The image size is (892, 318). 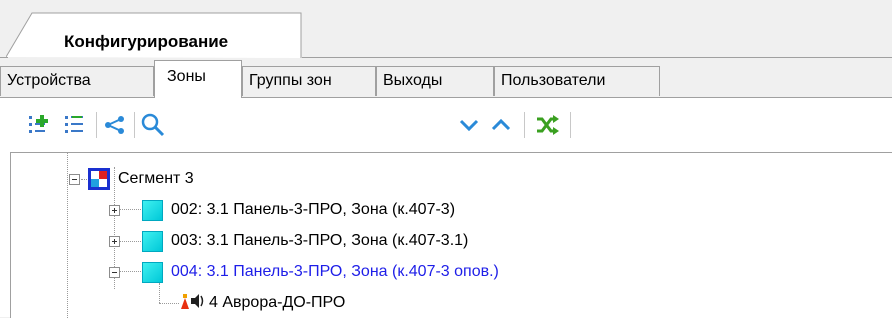 I want to click on move-up-button, so click(x=501, y=125).